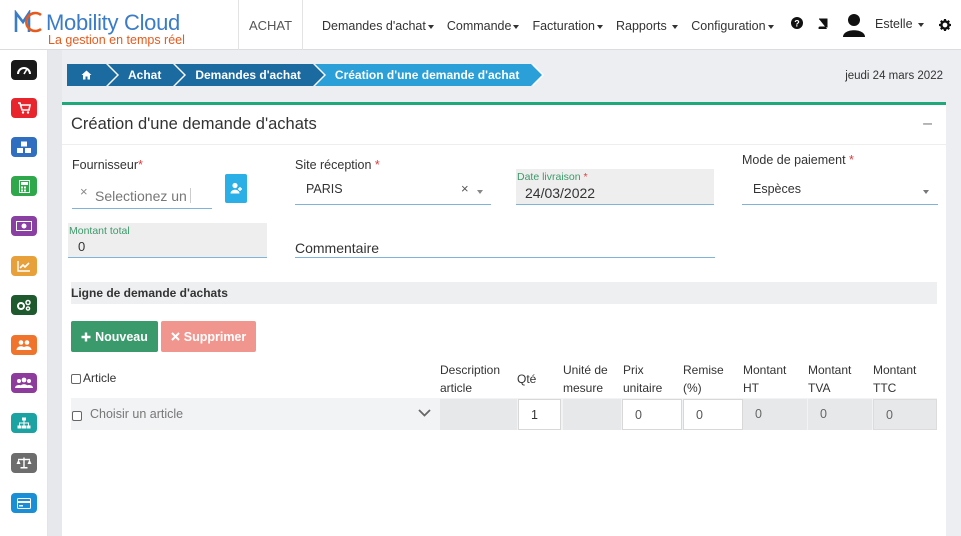  What do you see at coordinates (78, 414) in the screenshot?
I see `row-checkbox` at bounding box center [78, 414].